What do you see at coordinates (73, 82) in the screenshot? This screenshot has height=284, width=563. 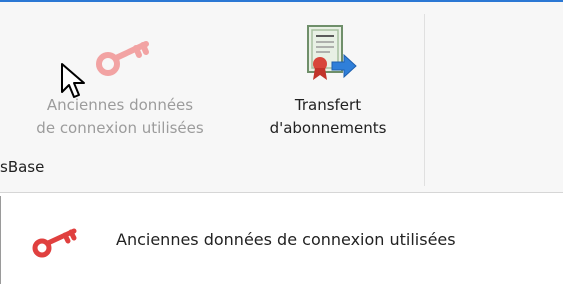 I see `mouse-cursor-icon` at bounding box center [73, 82].